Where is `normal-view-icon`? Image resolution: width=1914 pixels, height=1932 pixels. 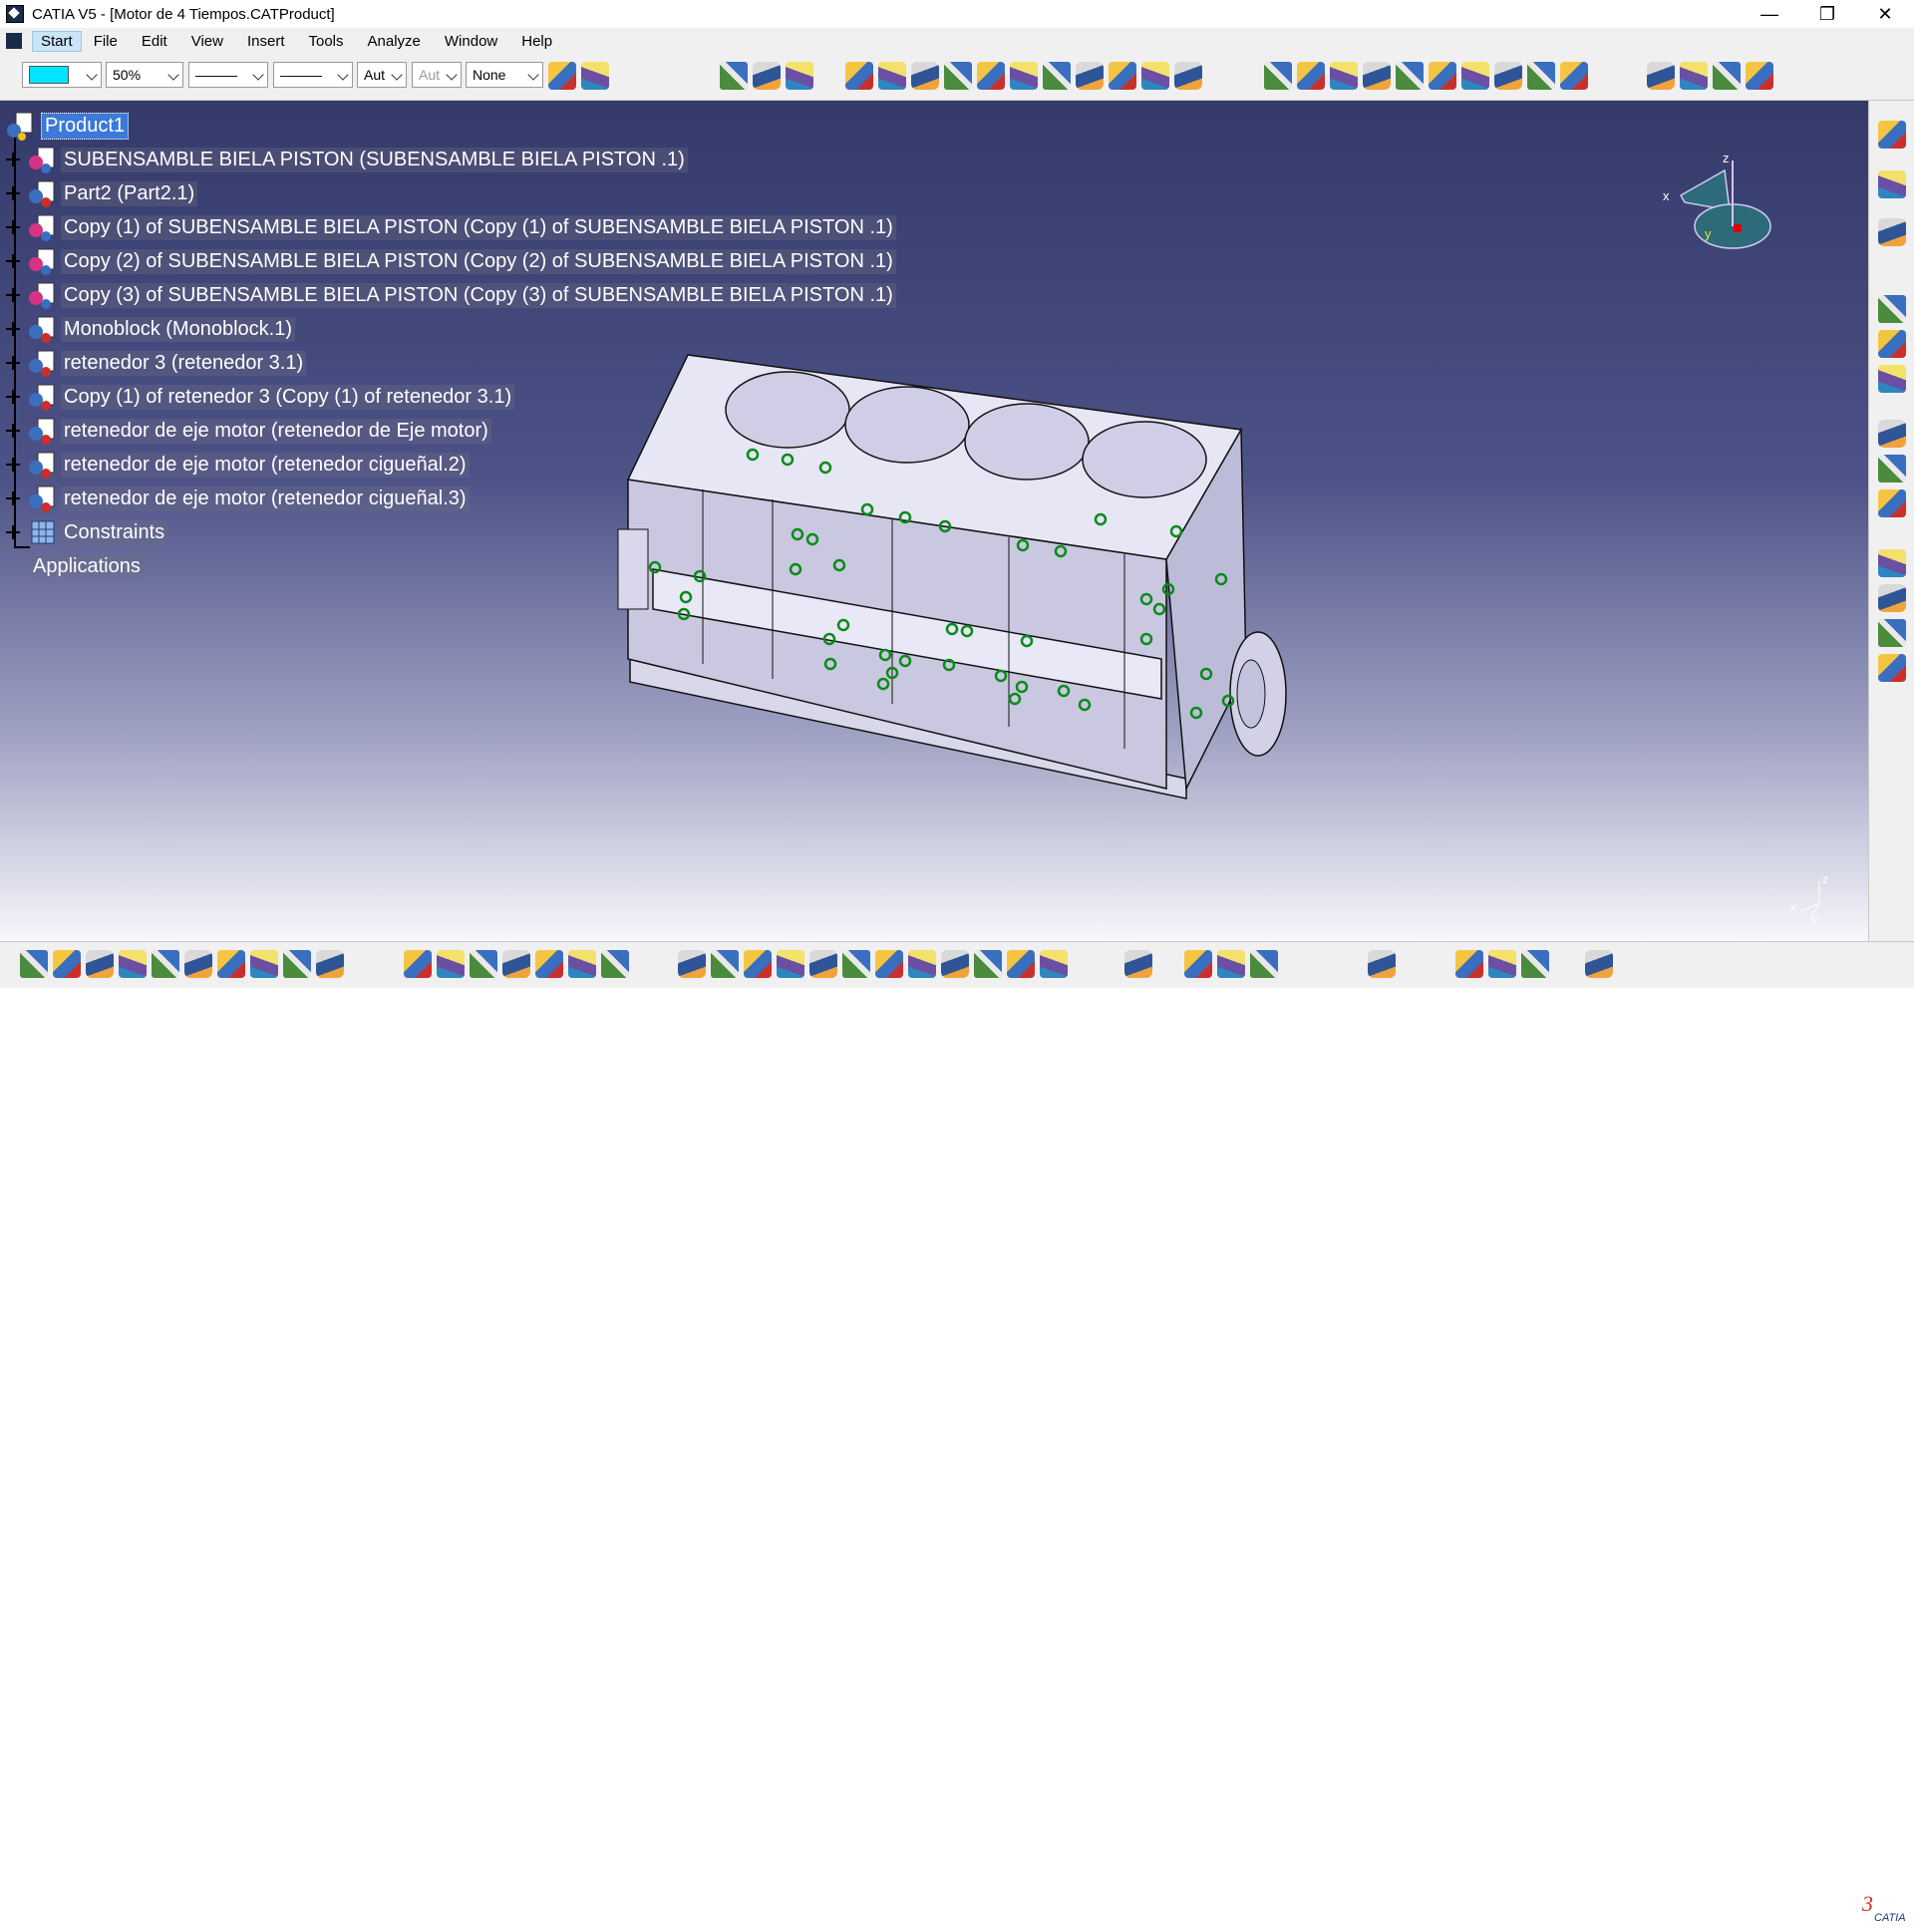 normal-view-icon is located at coordinates (889, 964).